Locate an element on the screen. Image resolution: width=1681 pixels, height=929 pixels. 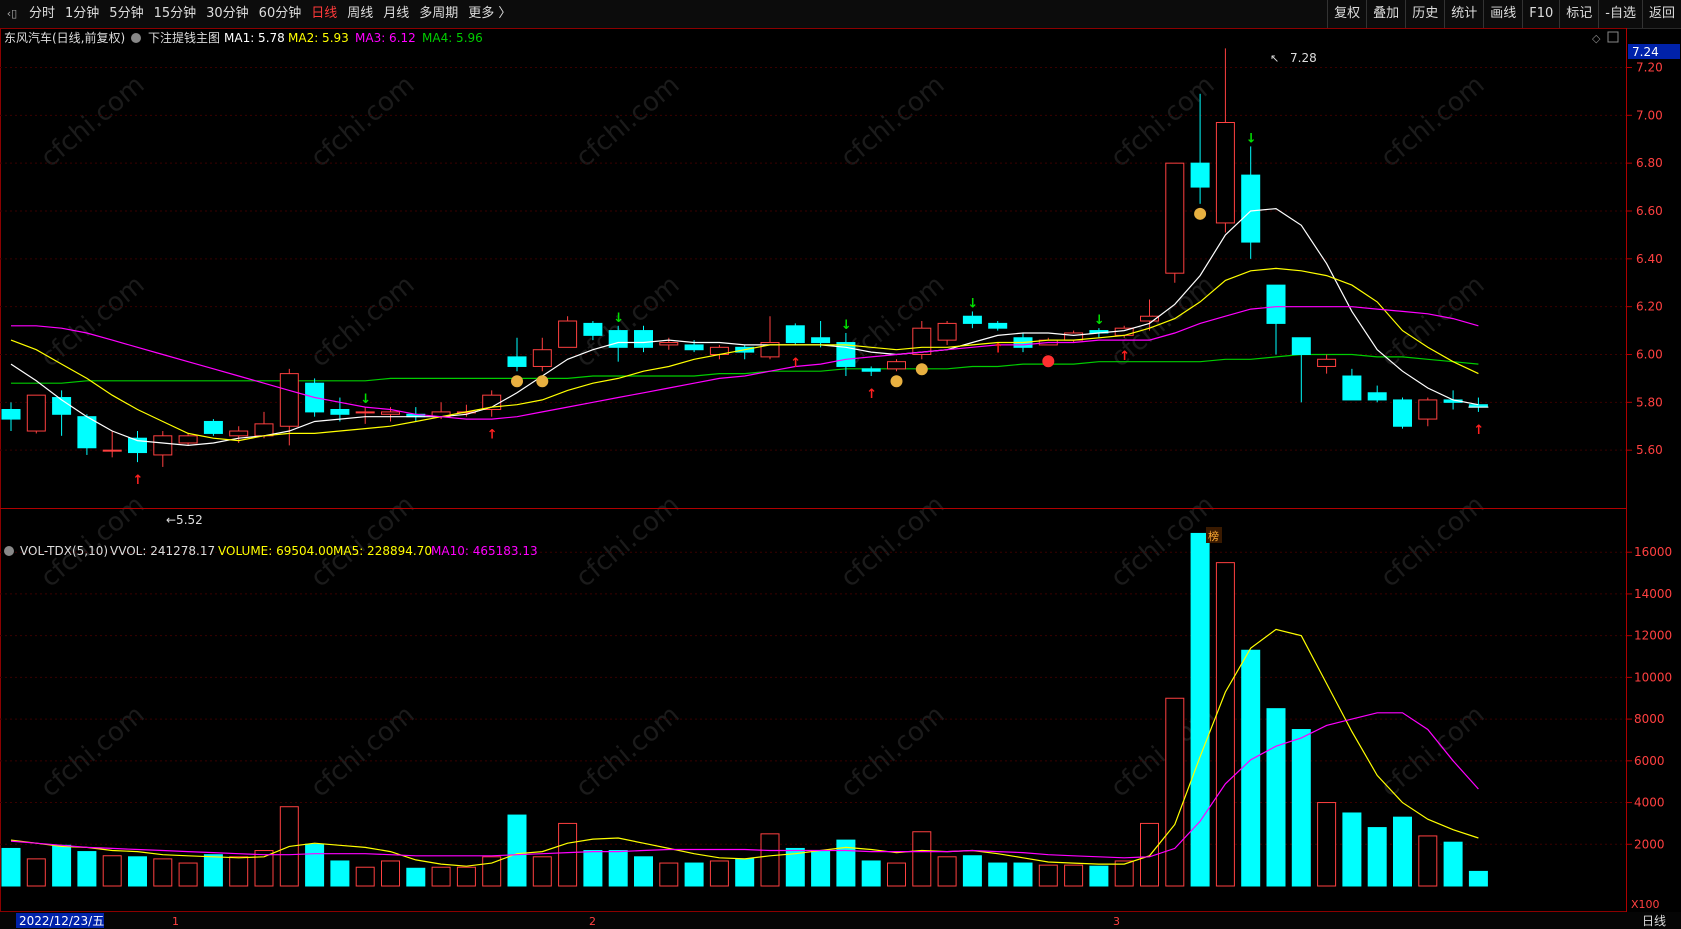
toolbar-button-3: 统计 is located at coordinates (1463, 14).